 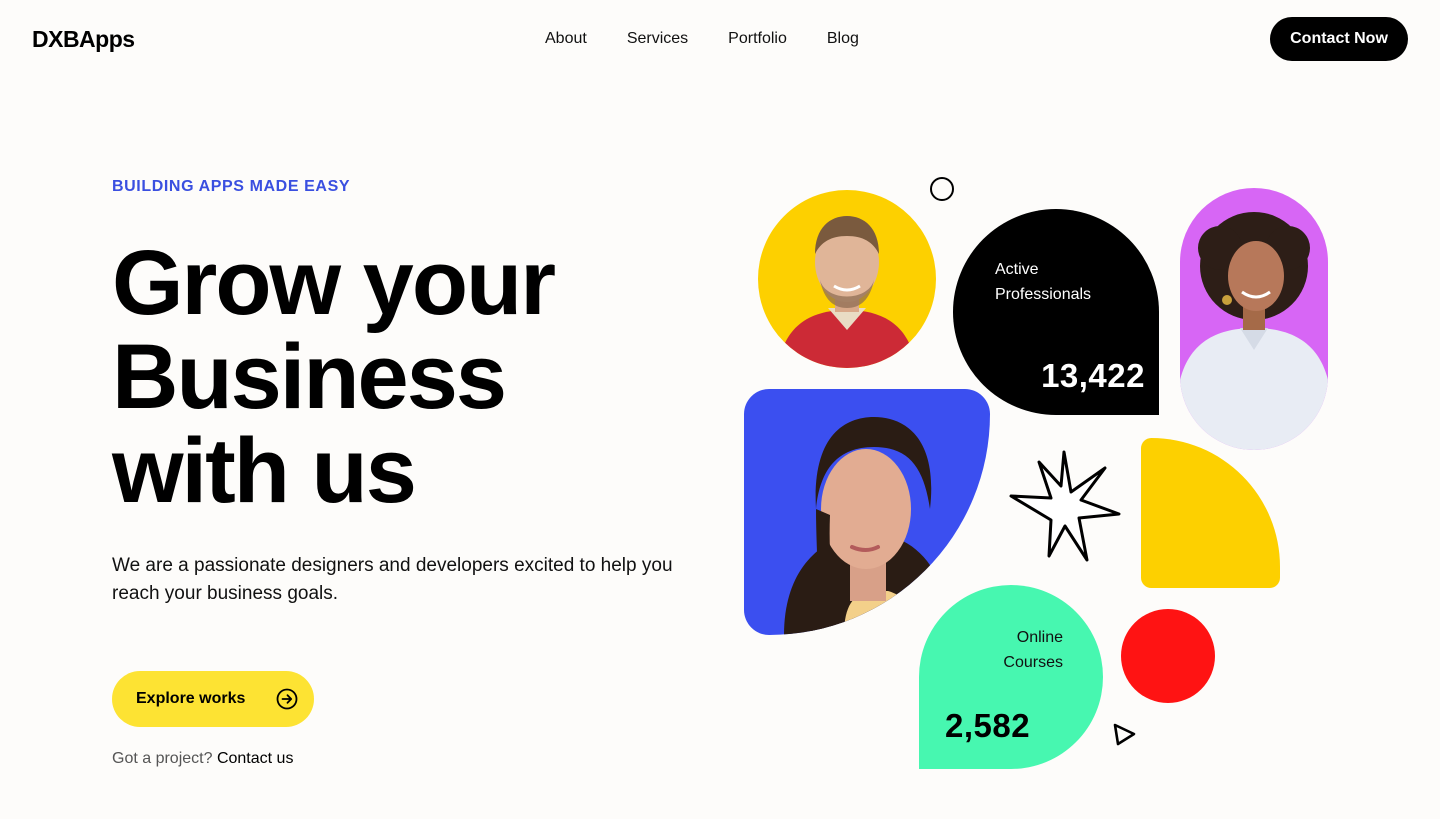 What do you see at coordinates (988, 725) in the screenshot?
I see `online-courses-count: 2,582` at bounding box center [988, 725].